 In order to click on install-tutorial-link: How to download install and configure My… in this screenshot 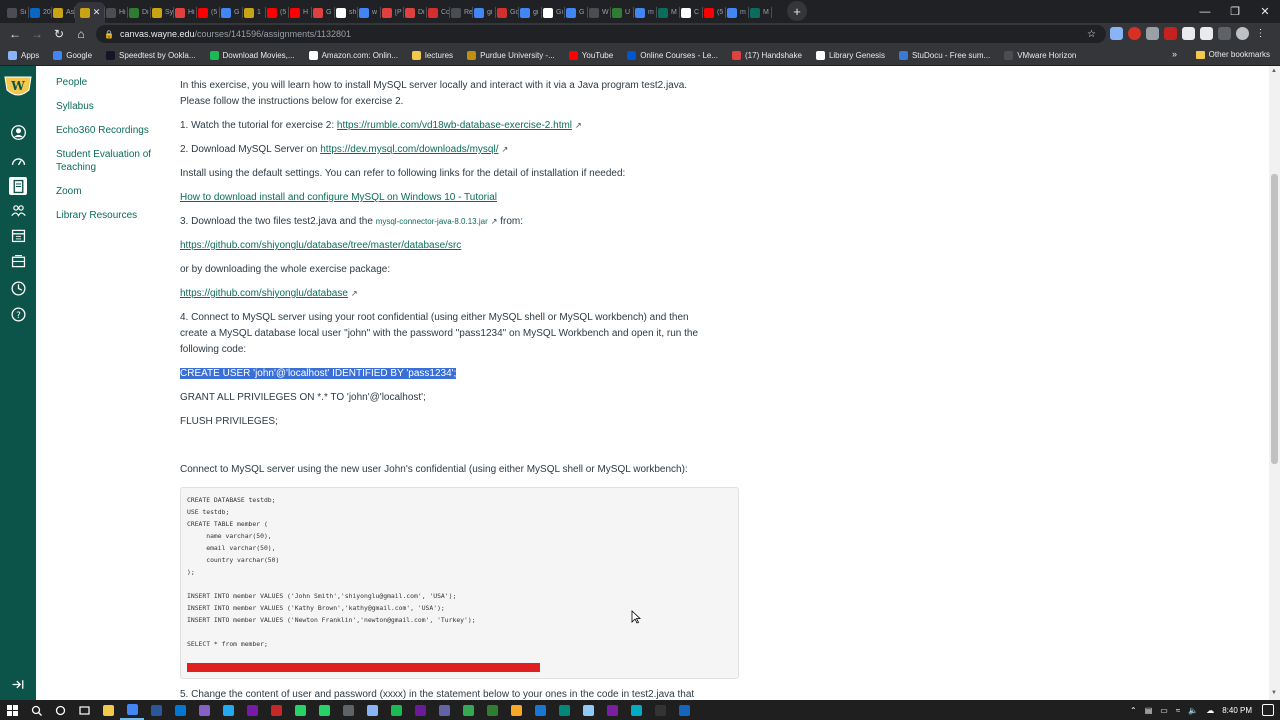, I will do `click(338, 198)`.